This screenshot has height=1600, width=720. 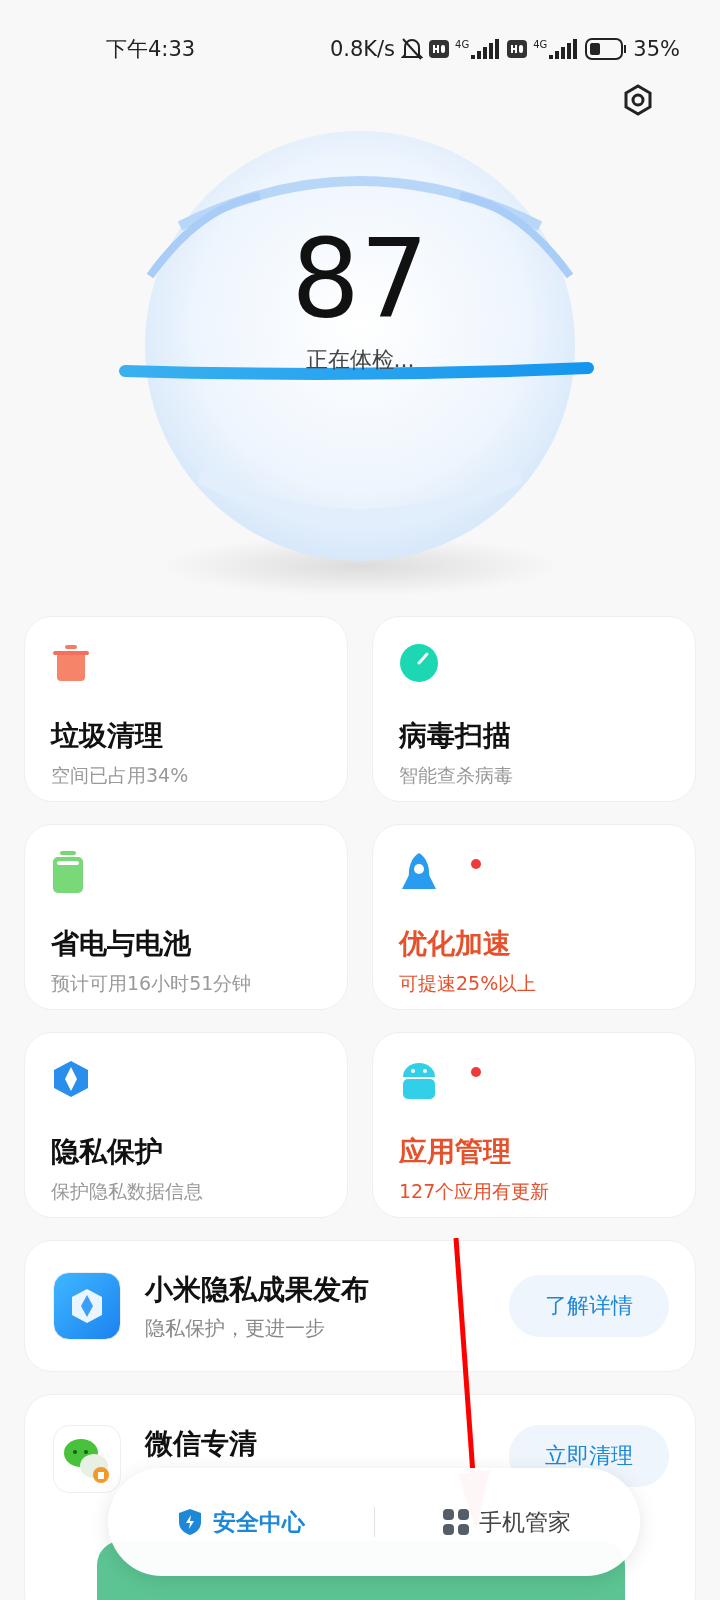 I want to click on battery-status-icon, so click(x=606, y=49).